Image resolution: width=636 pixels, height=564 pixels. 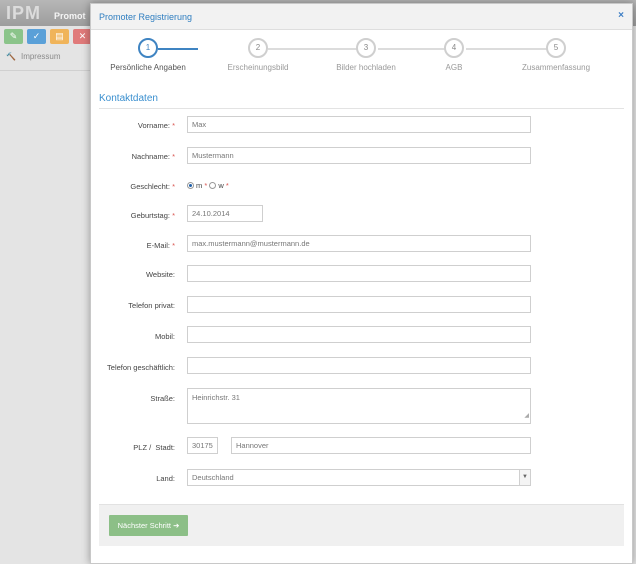 I want to click on modal-title: Promoter Registrierung, so click(x=146, y=17).